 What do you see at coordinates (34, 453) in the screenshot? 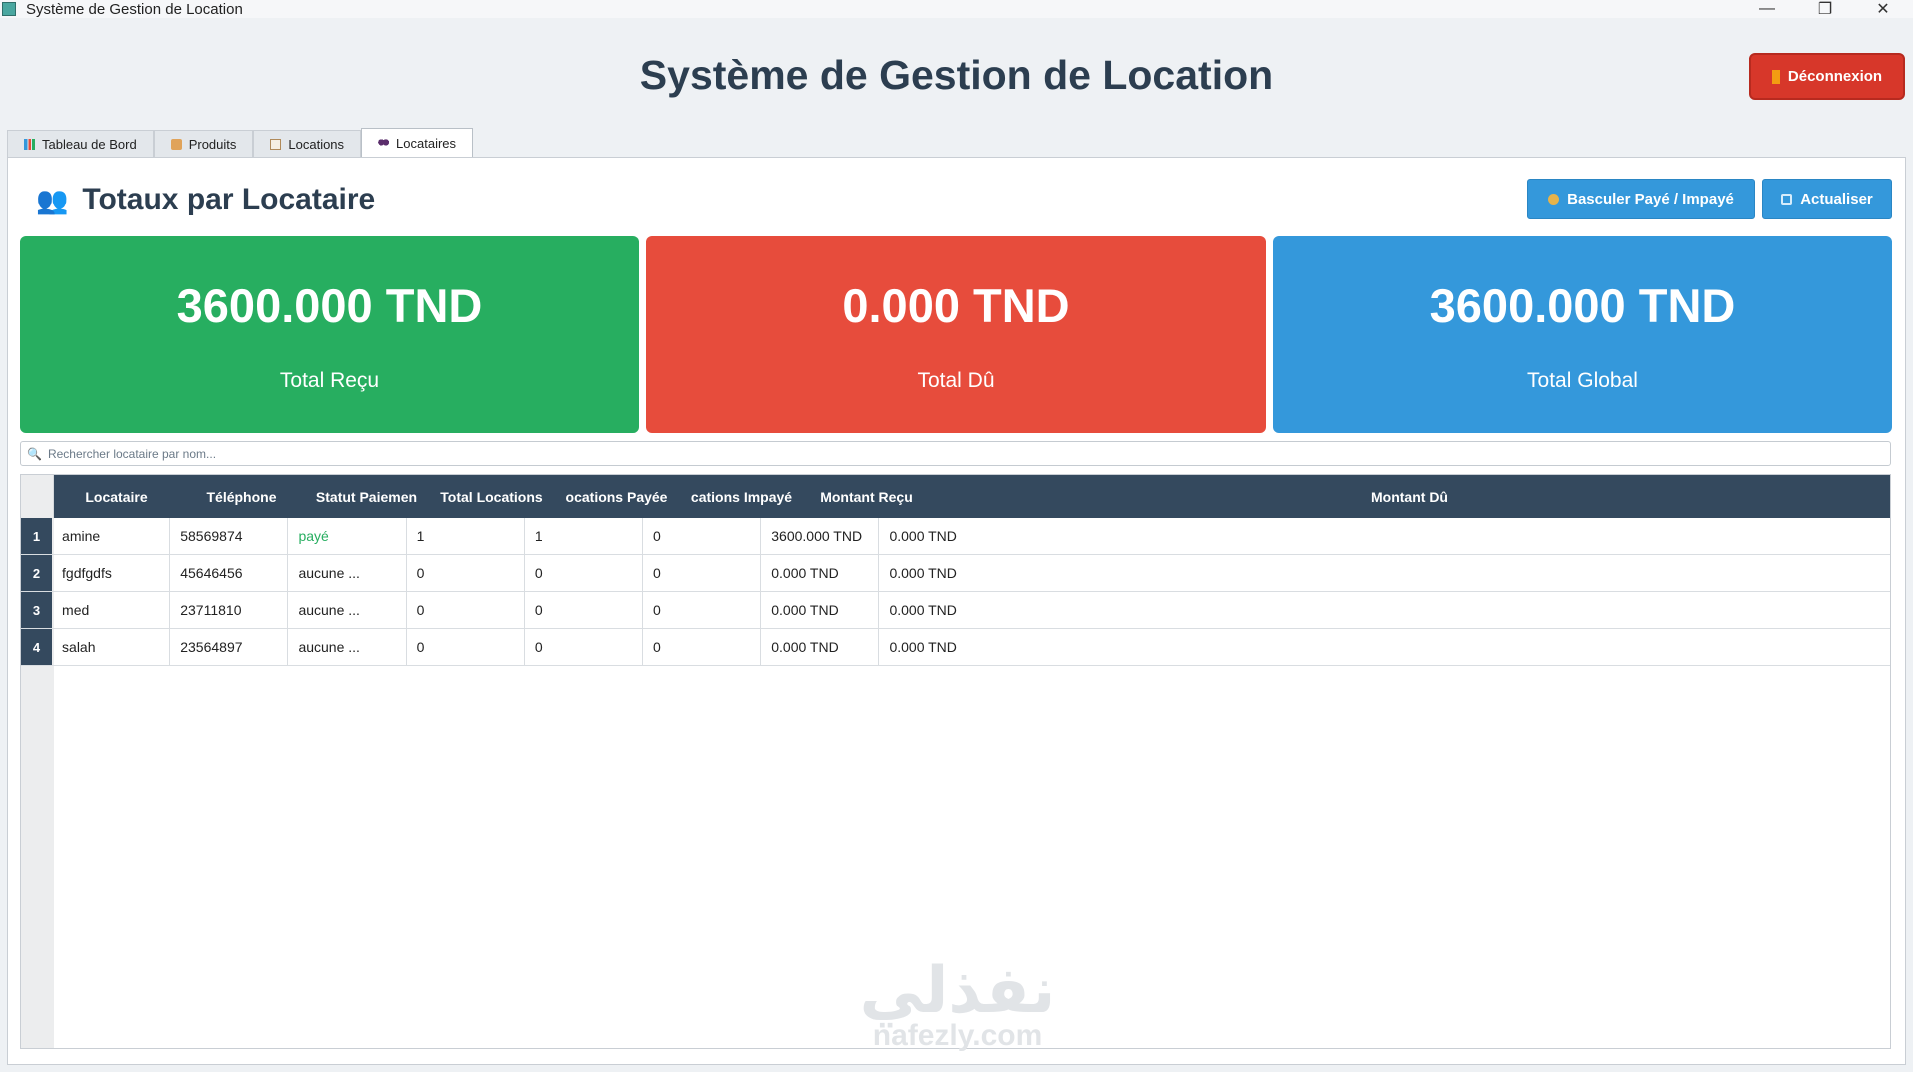
I see `search-icon: 🔍` at bounding box center [34, 453].